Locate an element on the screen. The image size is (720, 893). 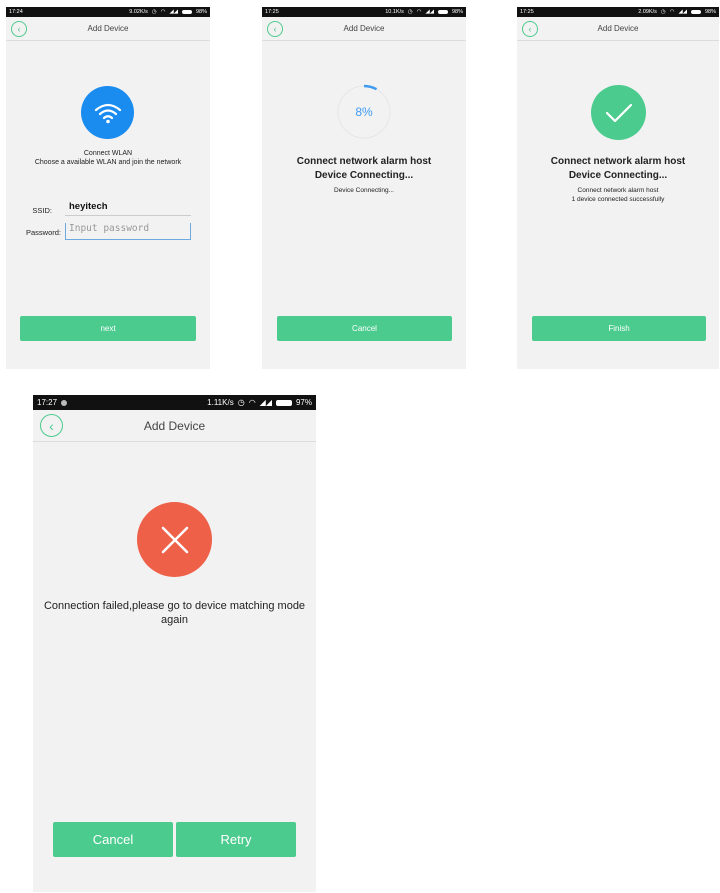
password-input: Input password is located at coordinates (128, 231).